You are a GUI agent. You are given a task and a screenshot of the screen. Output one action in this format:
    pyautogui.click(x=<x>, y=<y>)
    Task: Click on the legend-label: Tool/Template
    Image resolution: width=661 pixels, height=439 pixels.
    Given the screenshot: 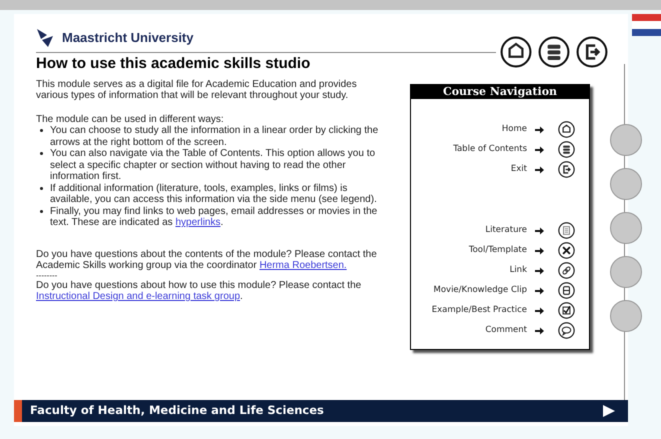 What is the action you would take?
    pyautogui.click(x=497, y=250)
    